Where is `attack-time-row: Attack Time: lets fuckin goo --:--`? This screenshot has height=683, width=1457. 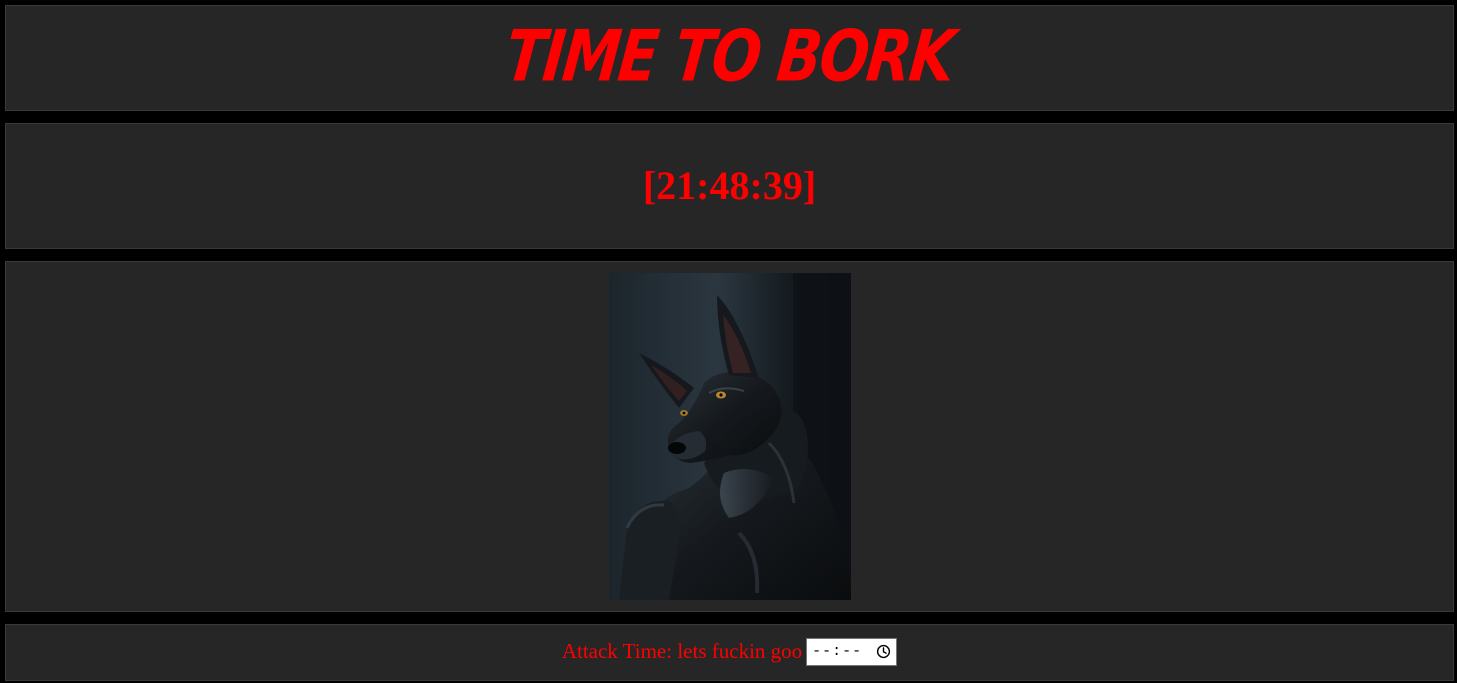
attack-time-row: Attack Time: lets fuckin goo --:-- is located at coordinates (729, 651).